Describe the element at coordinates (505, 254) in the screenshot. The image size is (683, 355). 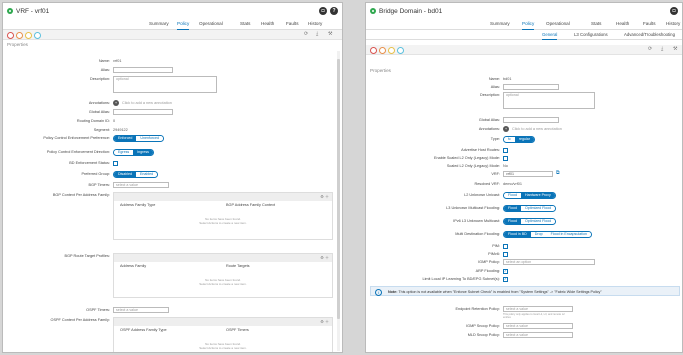
I see `pimv6-checkbox` at that location.